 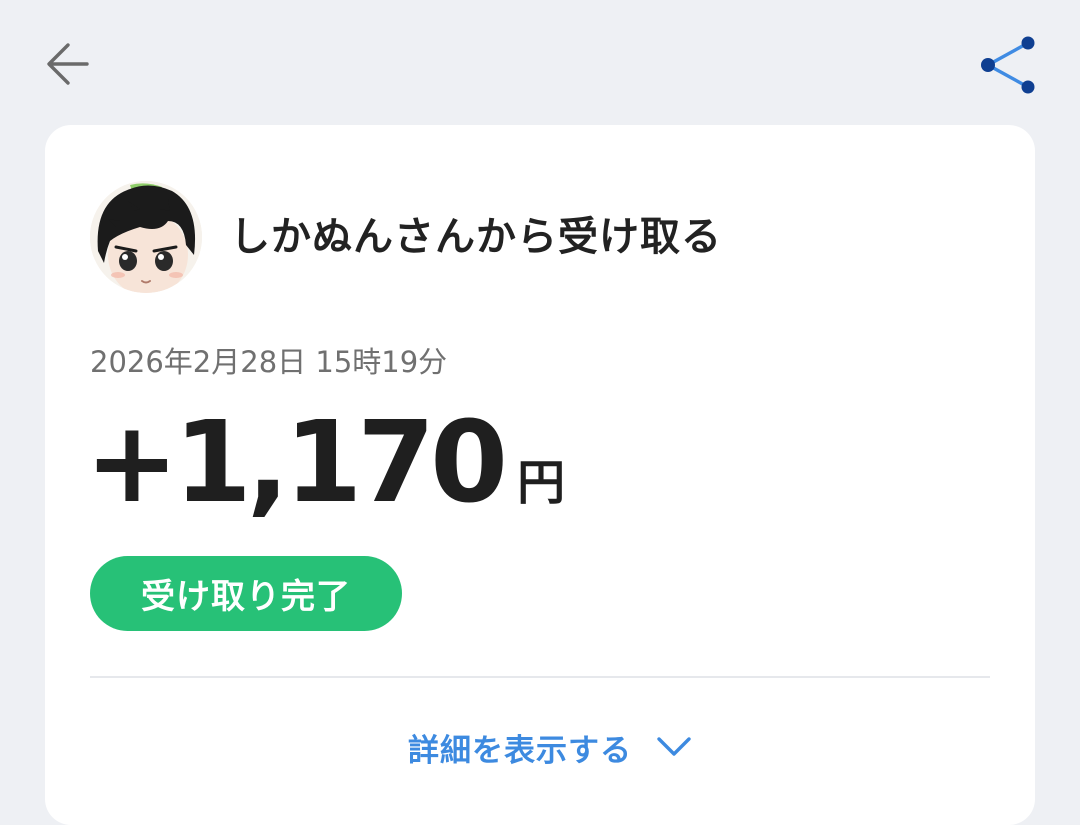 I want to click on avatar-illustration, so click(x=146, y=237).